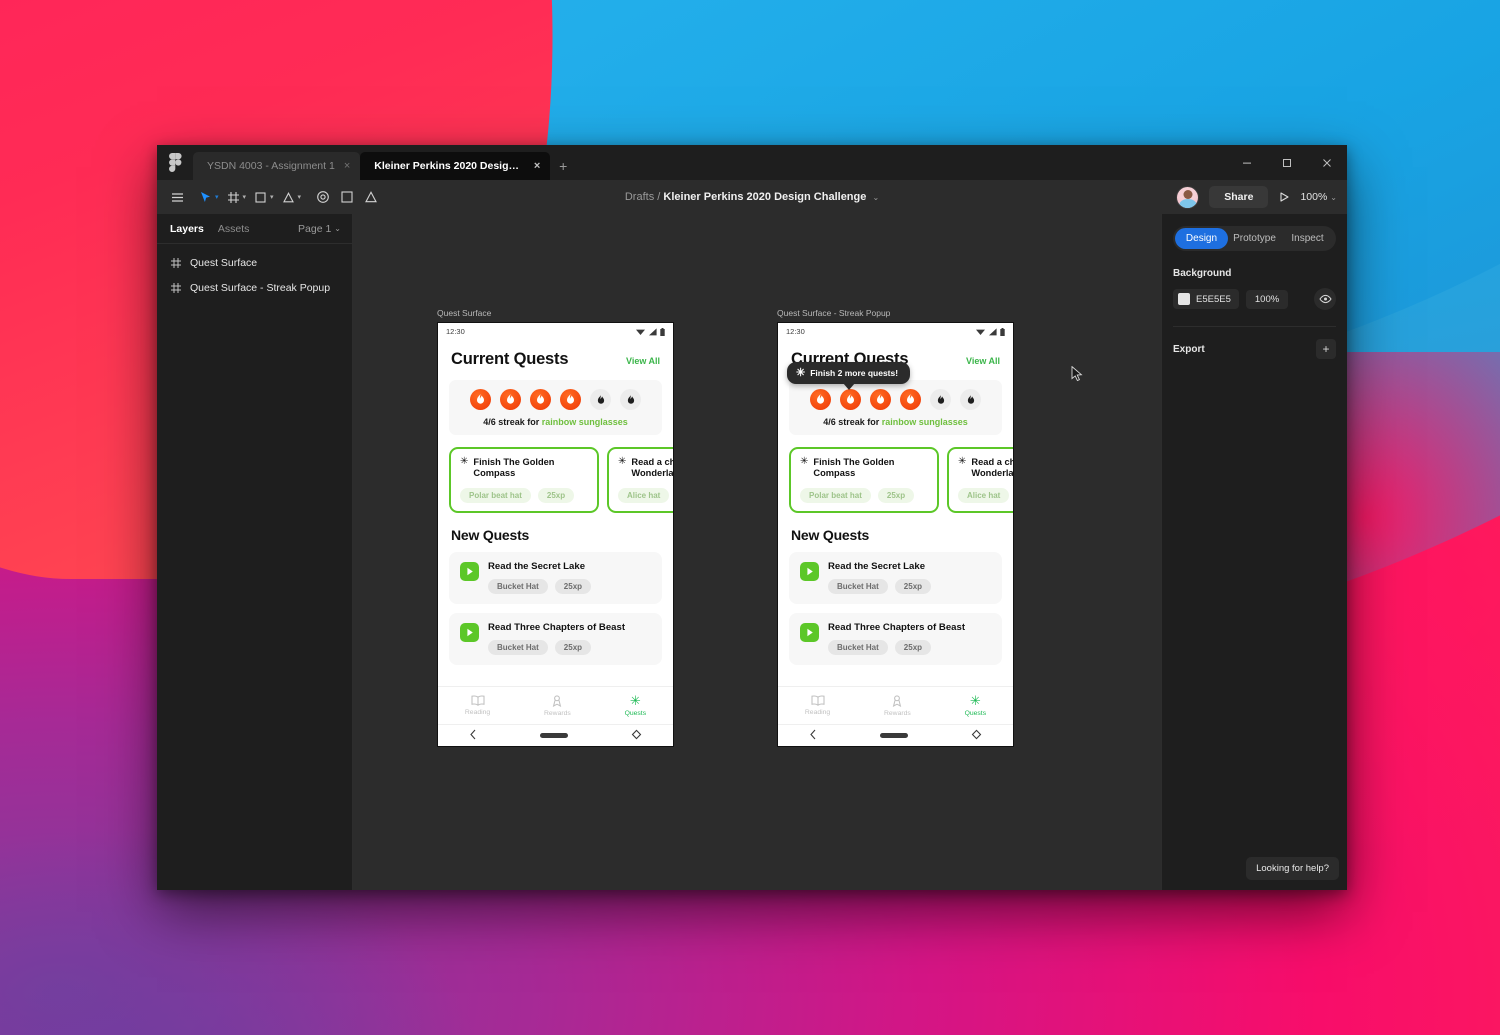 This screenshot has height=1035, width=1500. What do you see at coordinates (1247, 162) in the screenshot?
I see `minimize-icon` at bounding box center [1247, 162].